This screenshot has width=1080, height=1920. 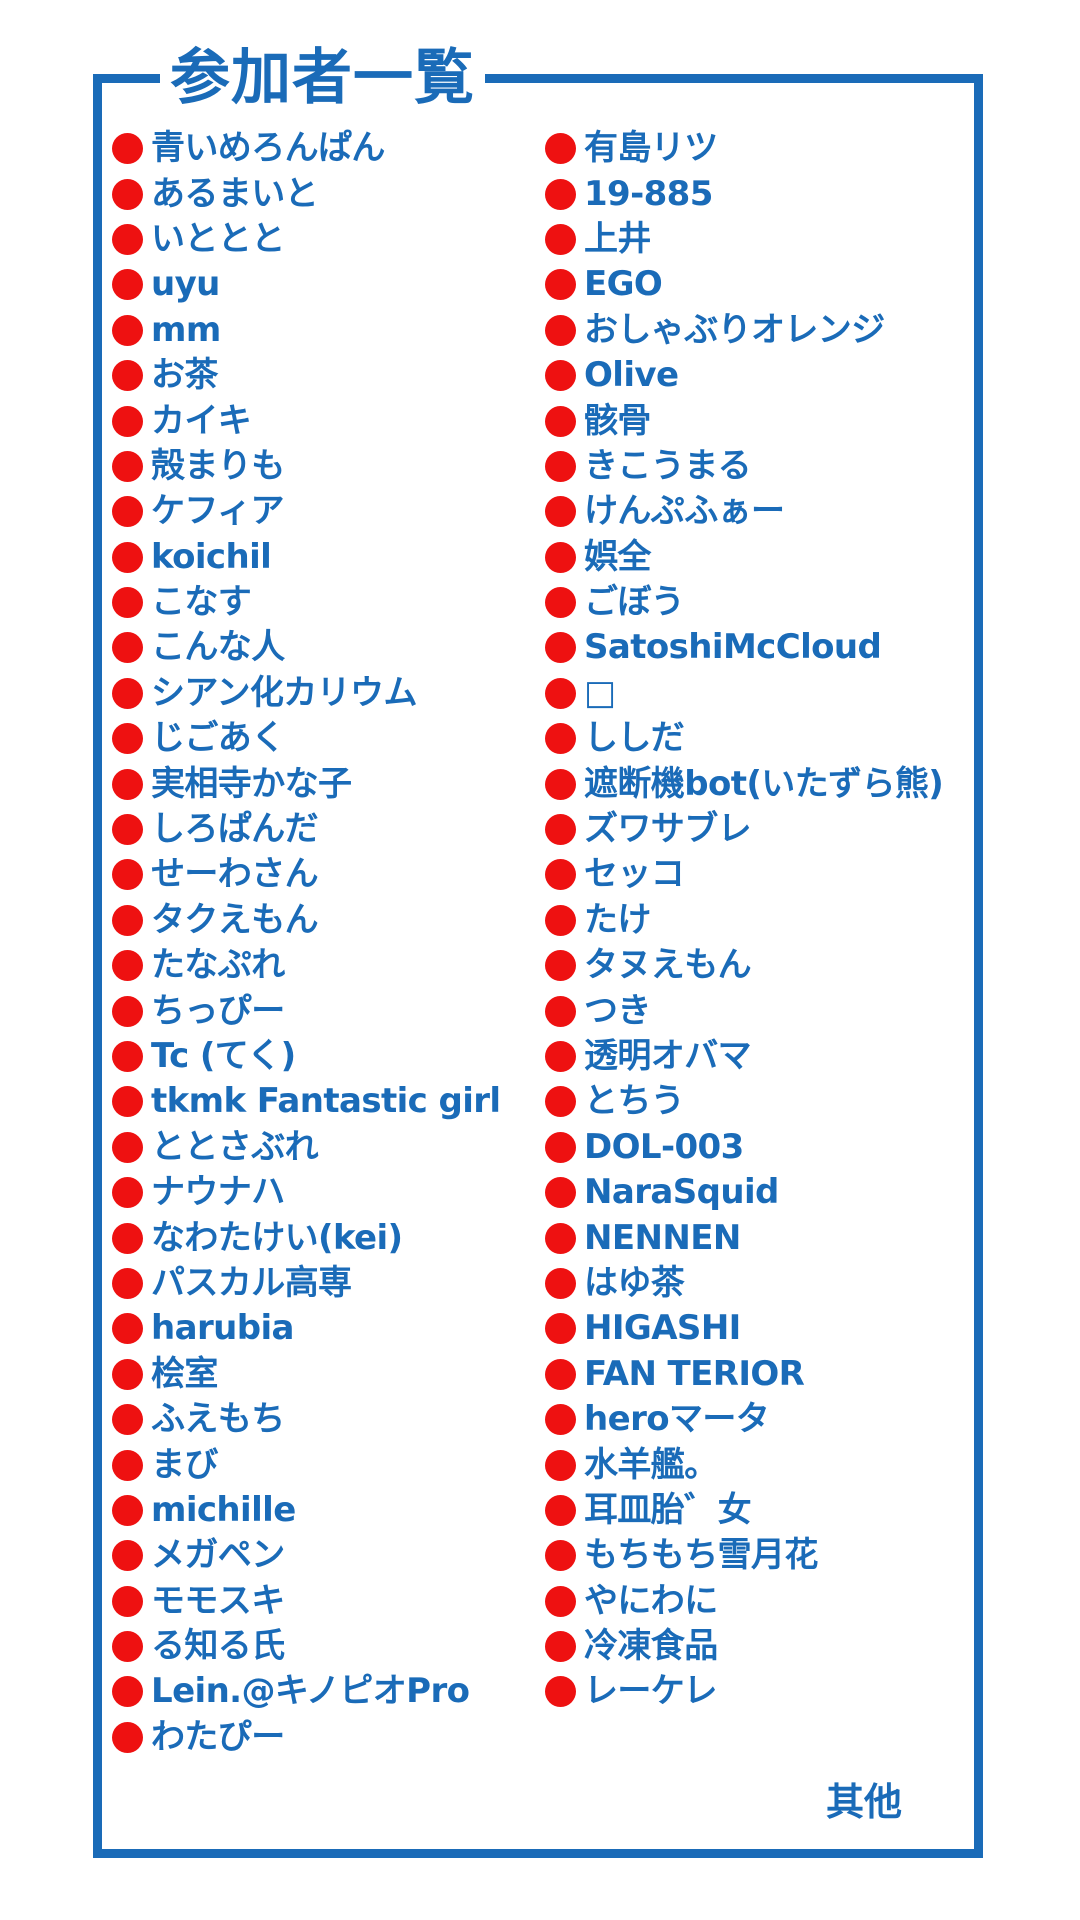 I want to click on participant-item: たなぷれ, so click(x=322, y=965).